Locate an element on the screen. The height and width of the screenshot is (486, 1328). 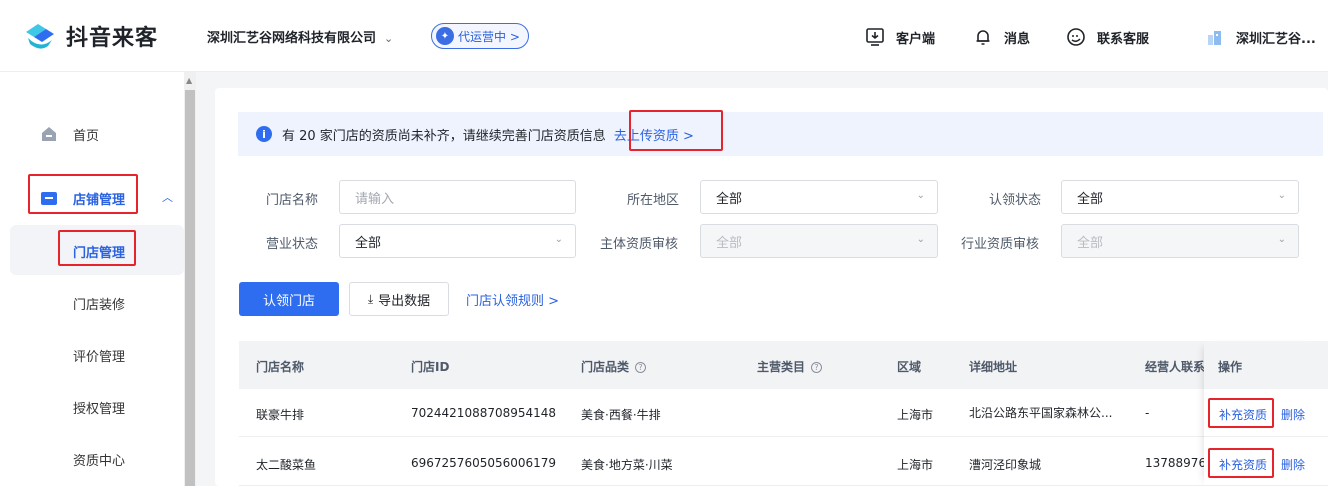
highlight-box-row-1-supplement is located at coordinates (1241, 413).